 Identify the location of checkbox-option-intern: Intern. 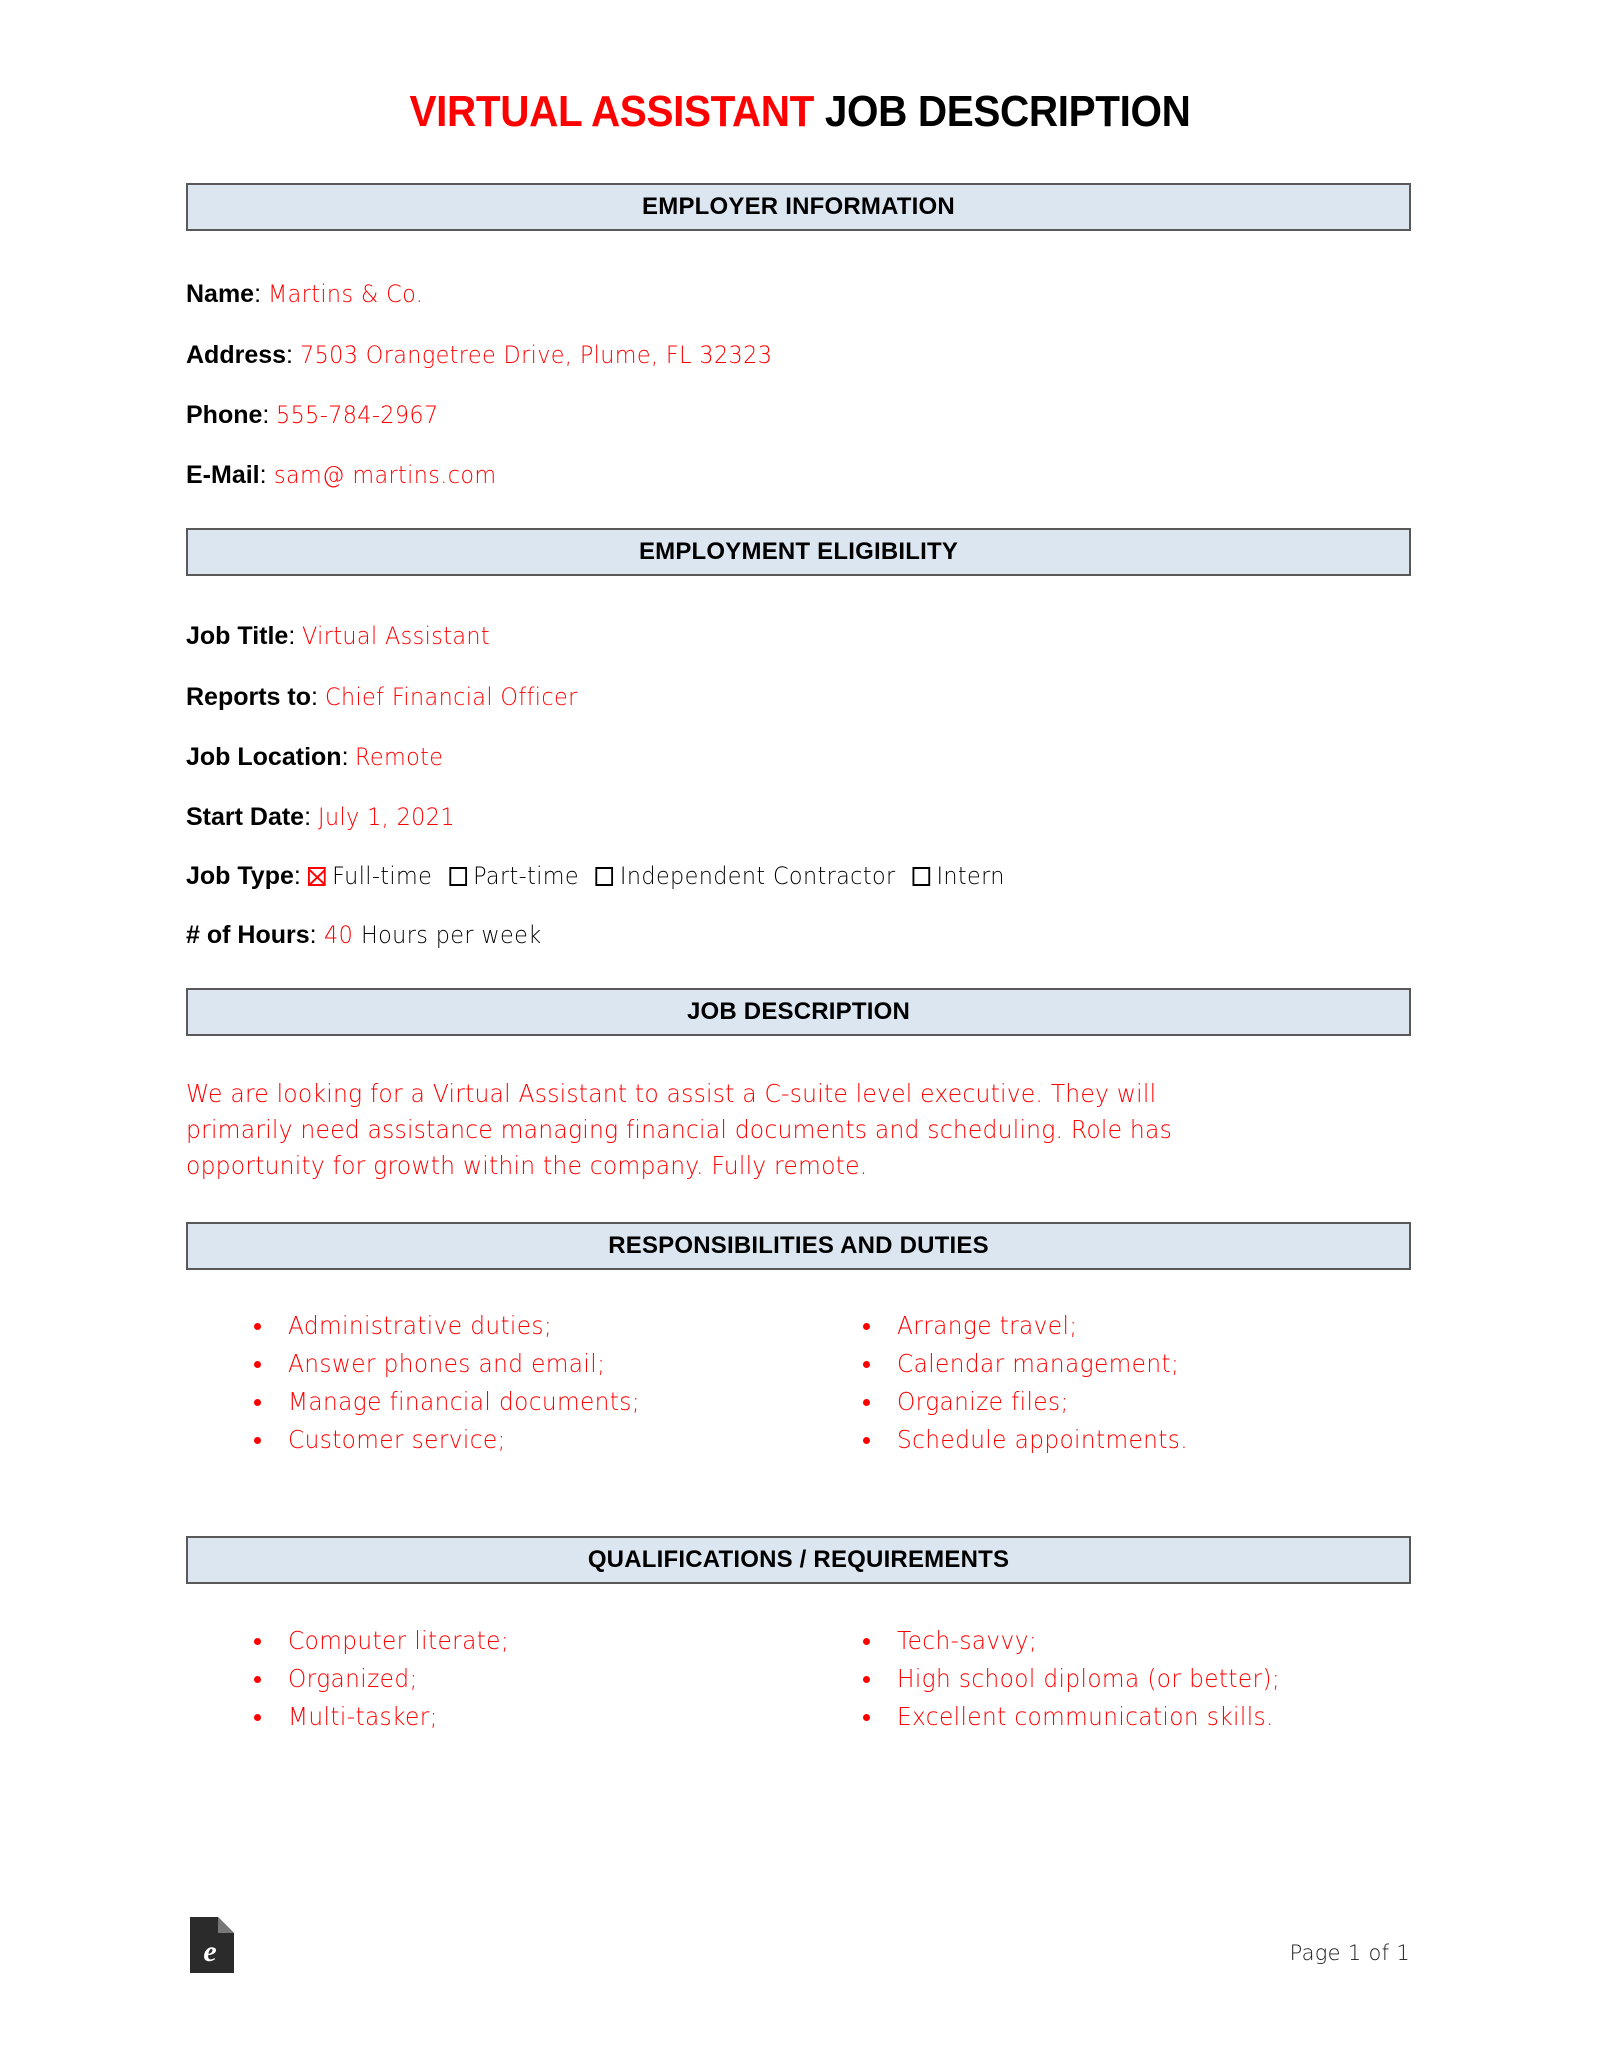
(958, 876).